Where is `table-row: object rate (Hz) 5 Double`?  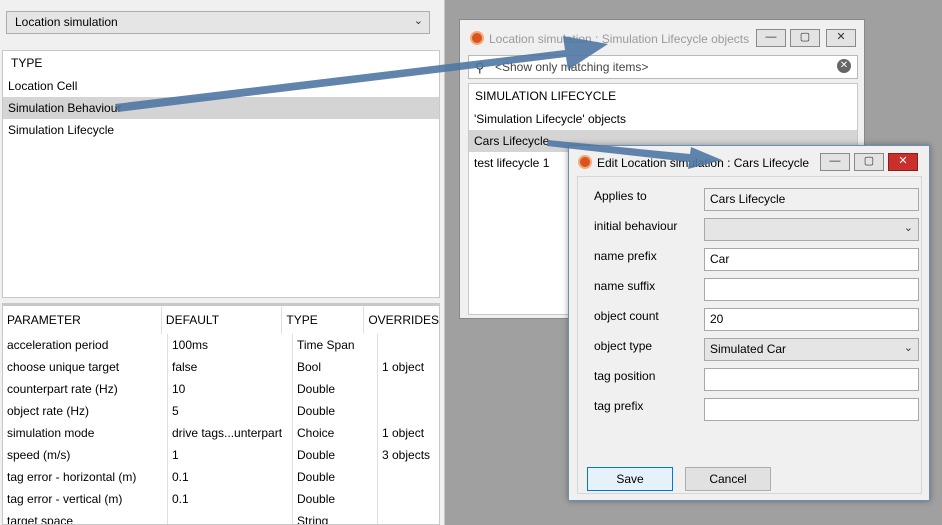 table-row: object rate (Hz) 5 Double is located at coordinates (221, 411).